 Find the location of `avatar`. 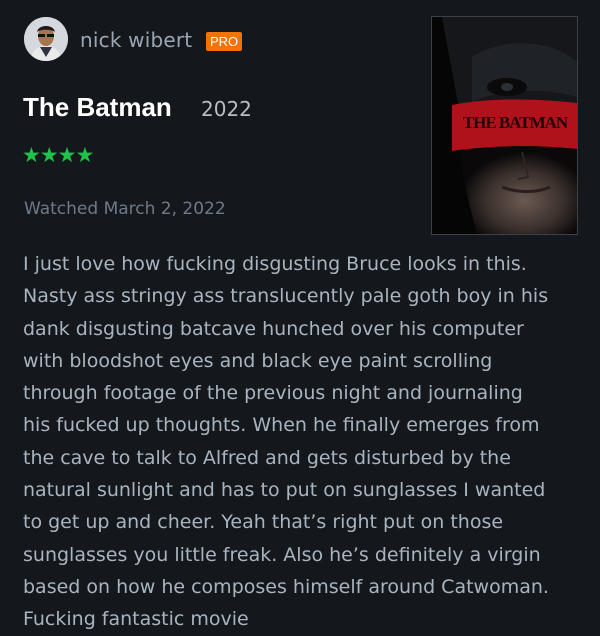

avatar is located at coordinates (46, 39).